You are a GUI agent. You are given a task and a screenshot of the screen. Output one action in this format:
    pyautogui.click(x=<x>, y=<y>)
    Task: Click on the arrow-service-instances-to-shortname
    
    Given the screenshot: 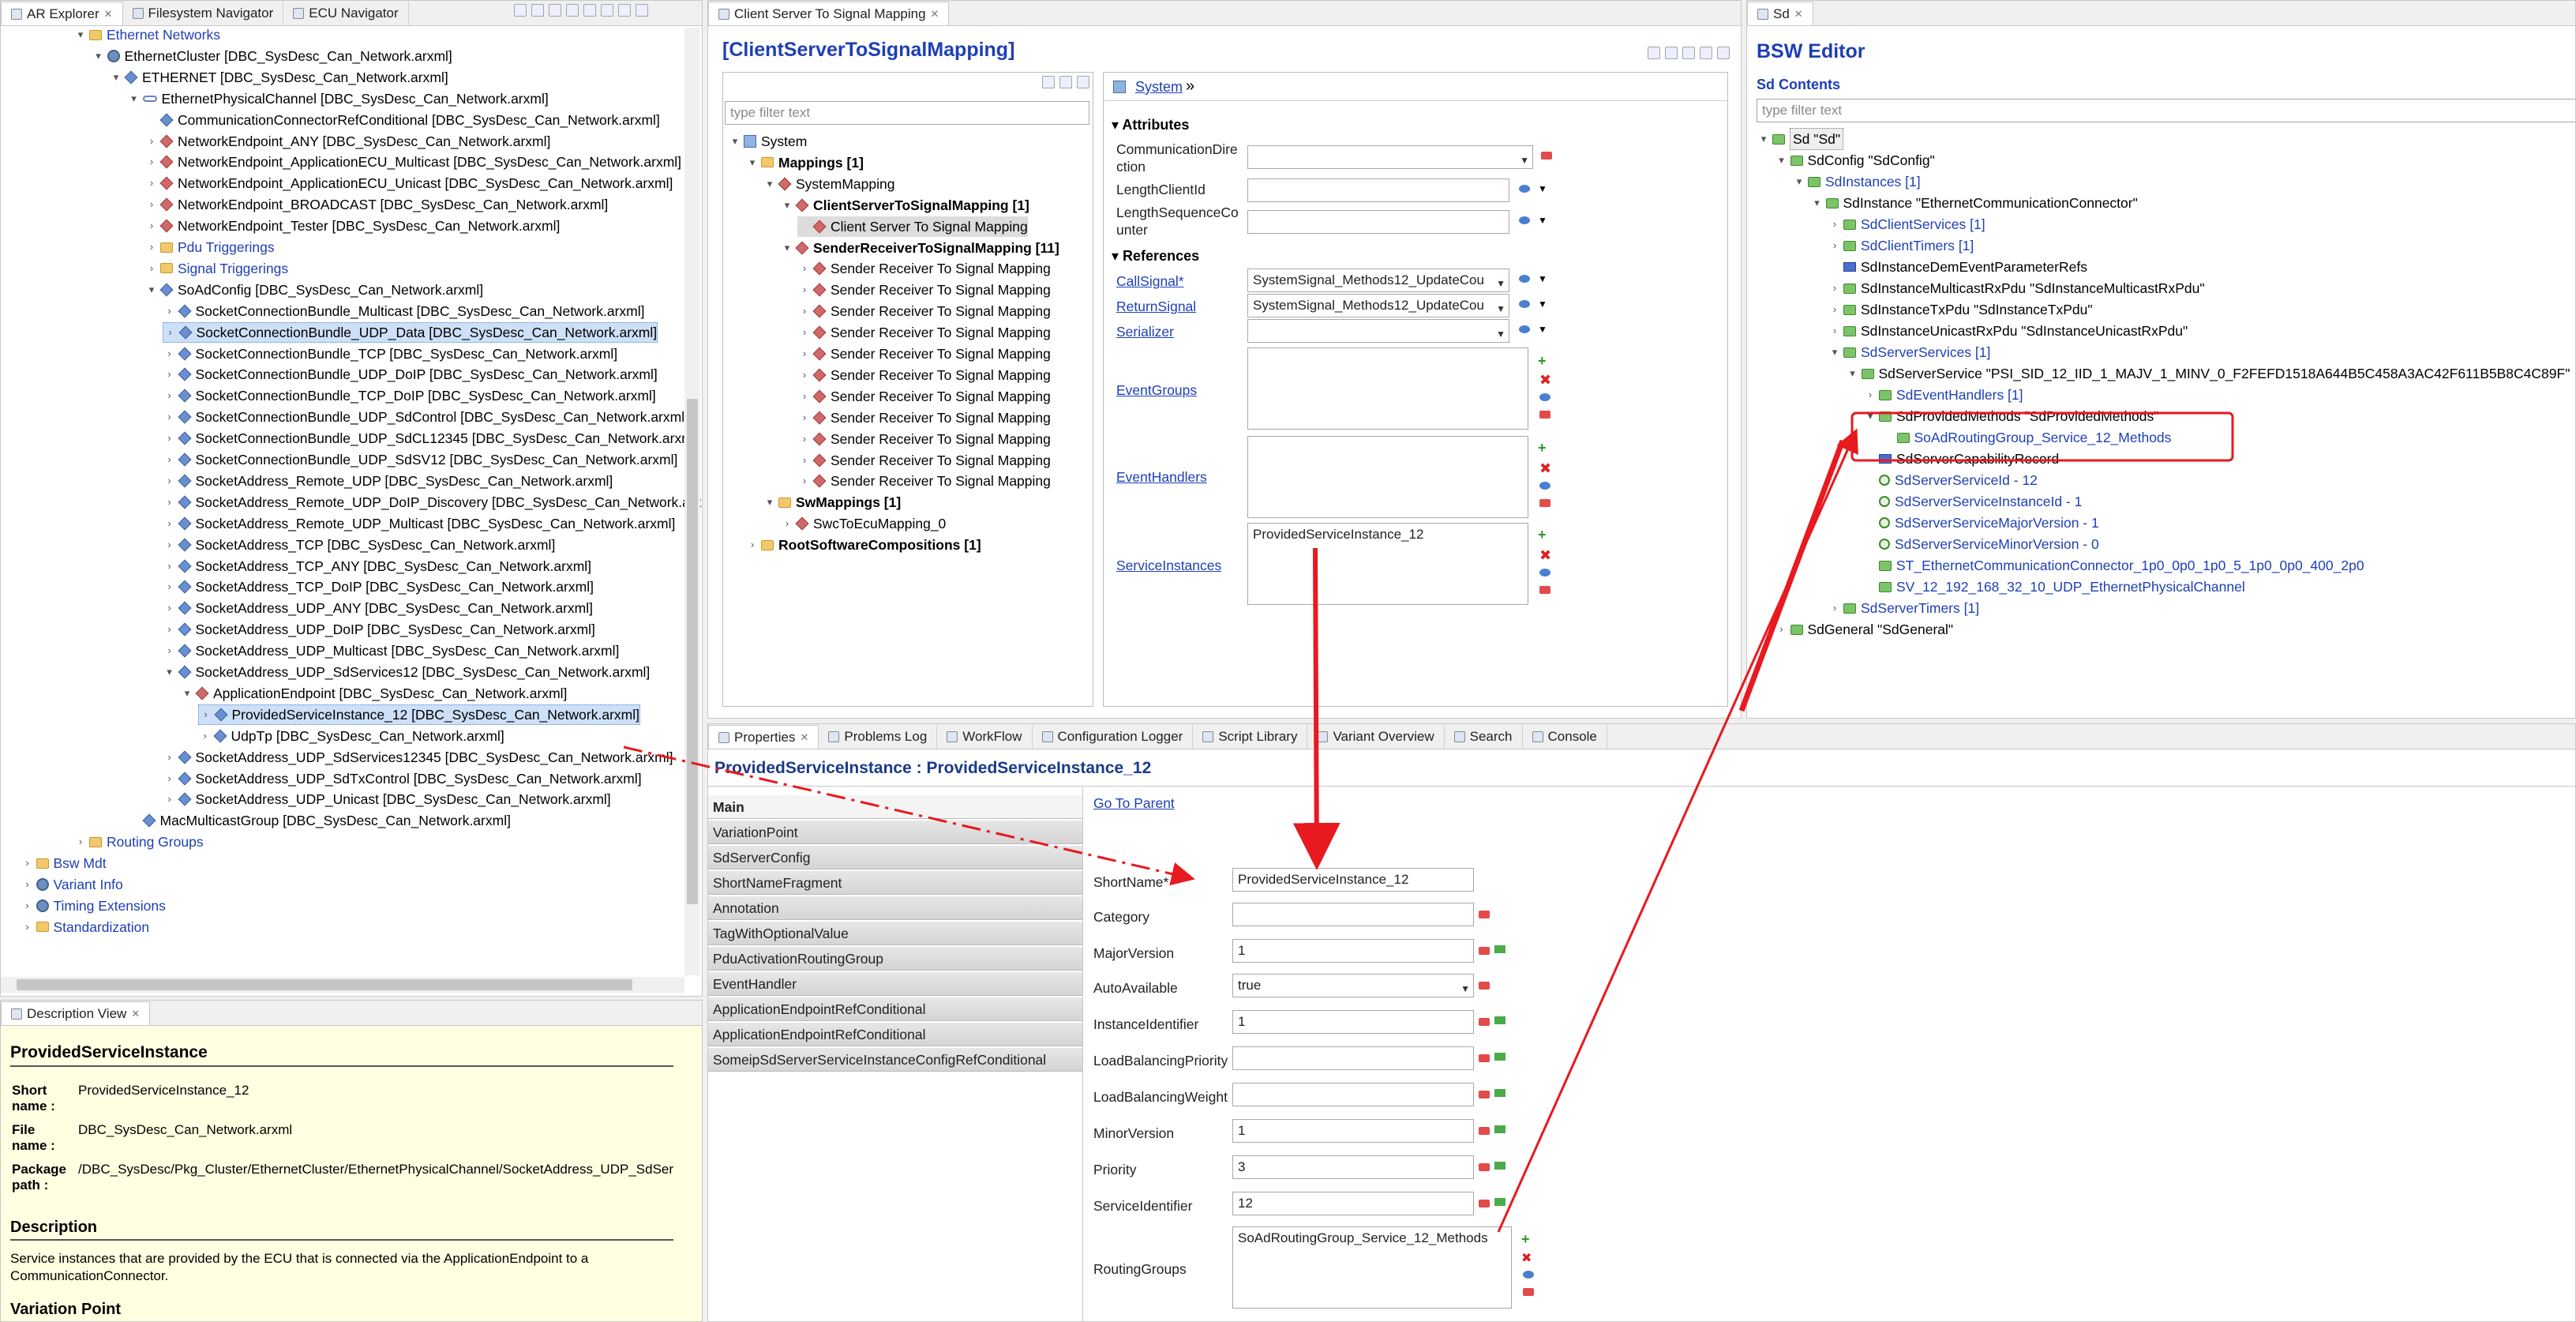 What is the action you would take?
    pyautogui.click(x=1316, y=708)
    